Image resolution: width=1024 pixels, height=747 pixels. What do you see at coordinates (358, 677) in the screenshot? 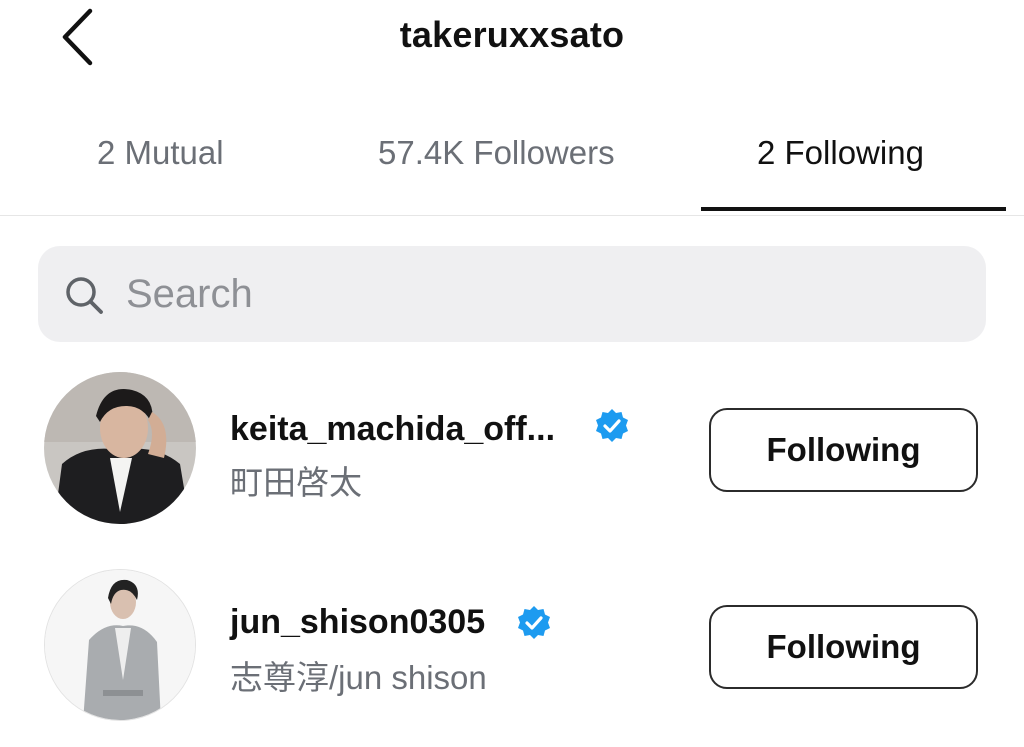
I see `full-name: 志尊淳/jun shison` at bounding box center [358, 677].